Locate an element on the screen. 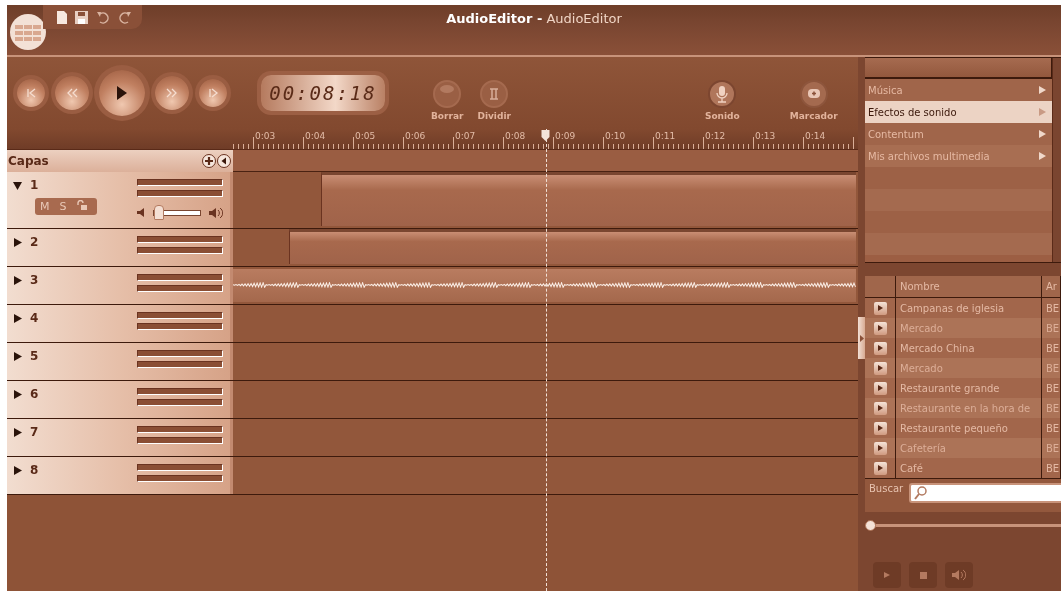 This screenshot has height=591, width=1061. skip-forward-icon is located at coordinates (213, 93).